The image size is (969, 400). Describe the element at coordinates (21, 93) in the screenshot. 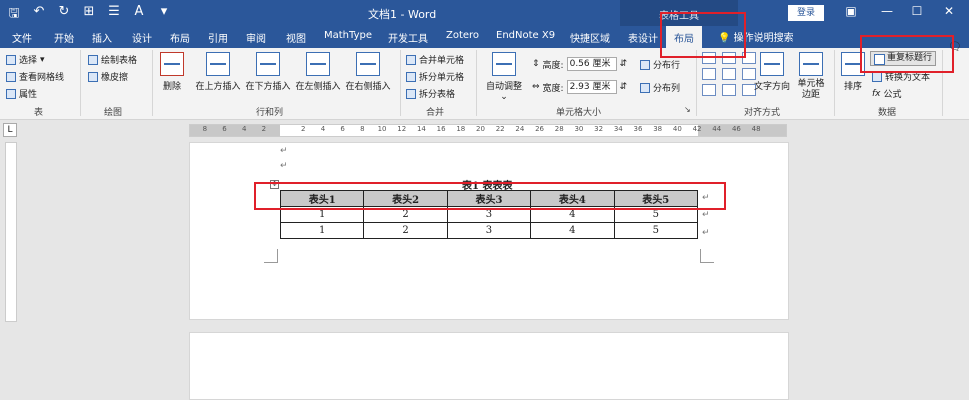

I see `properties-button: 属性` at that location.